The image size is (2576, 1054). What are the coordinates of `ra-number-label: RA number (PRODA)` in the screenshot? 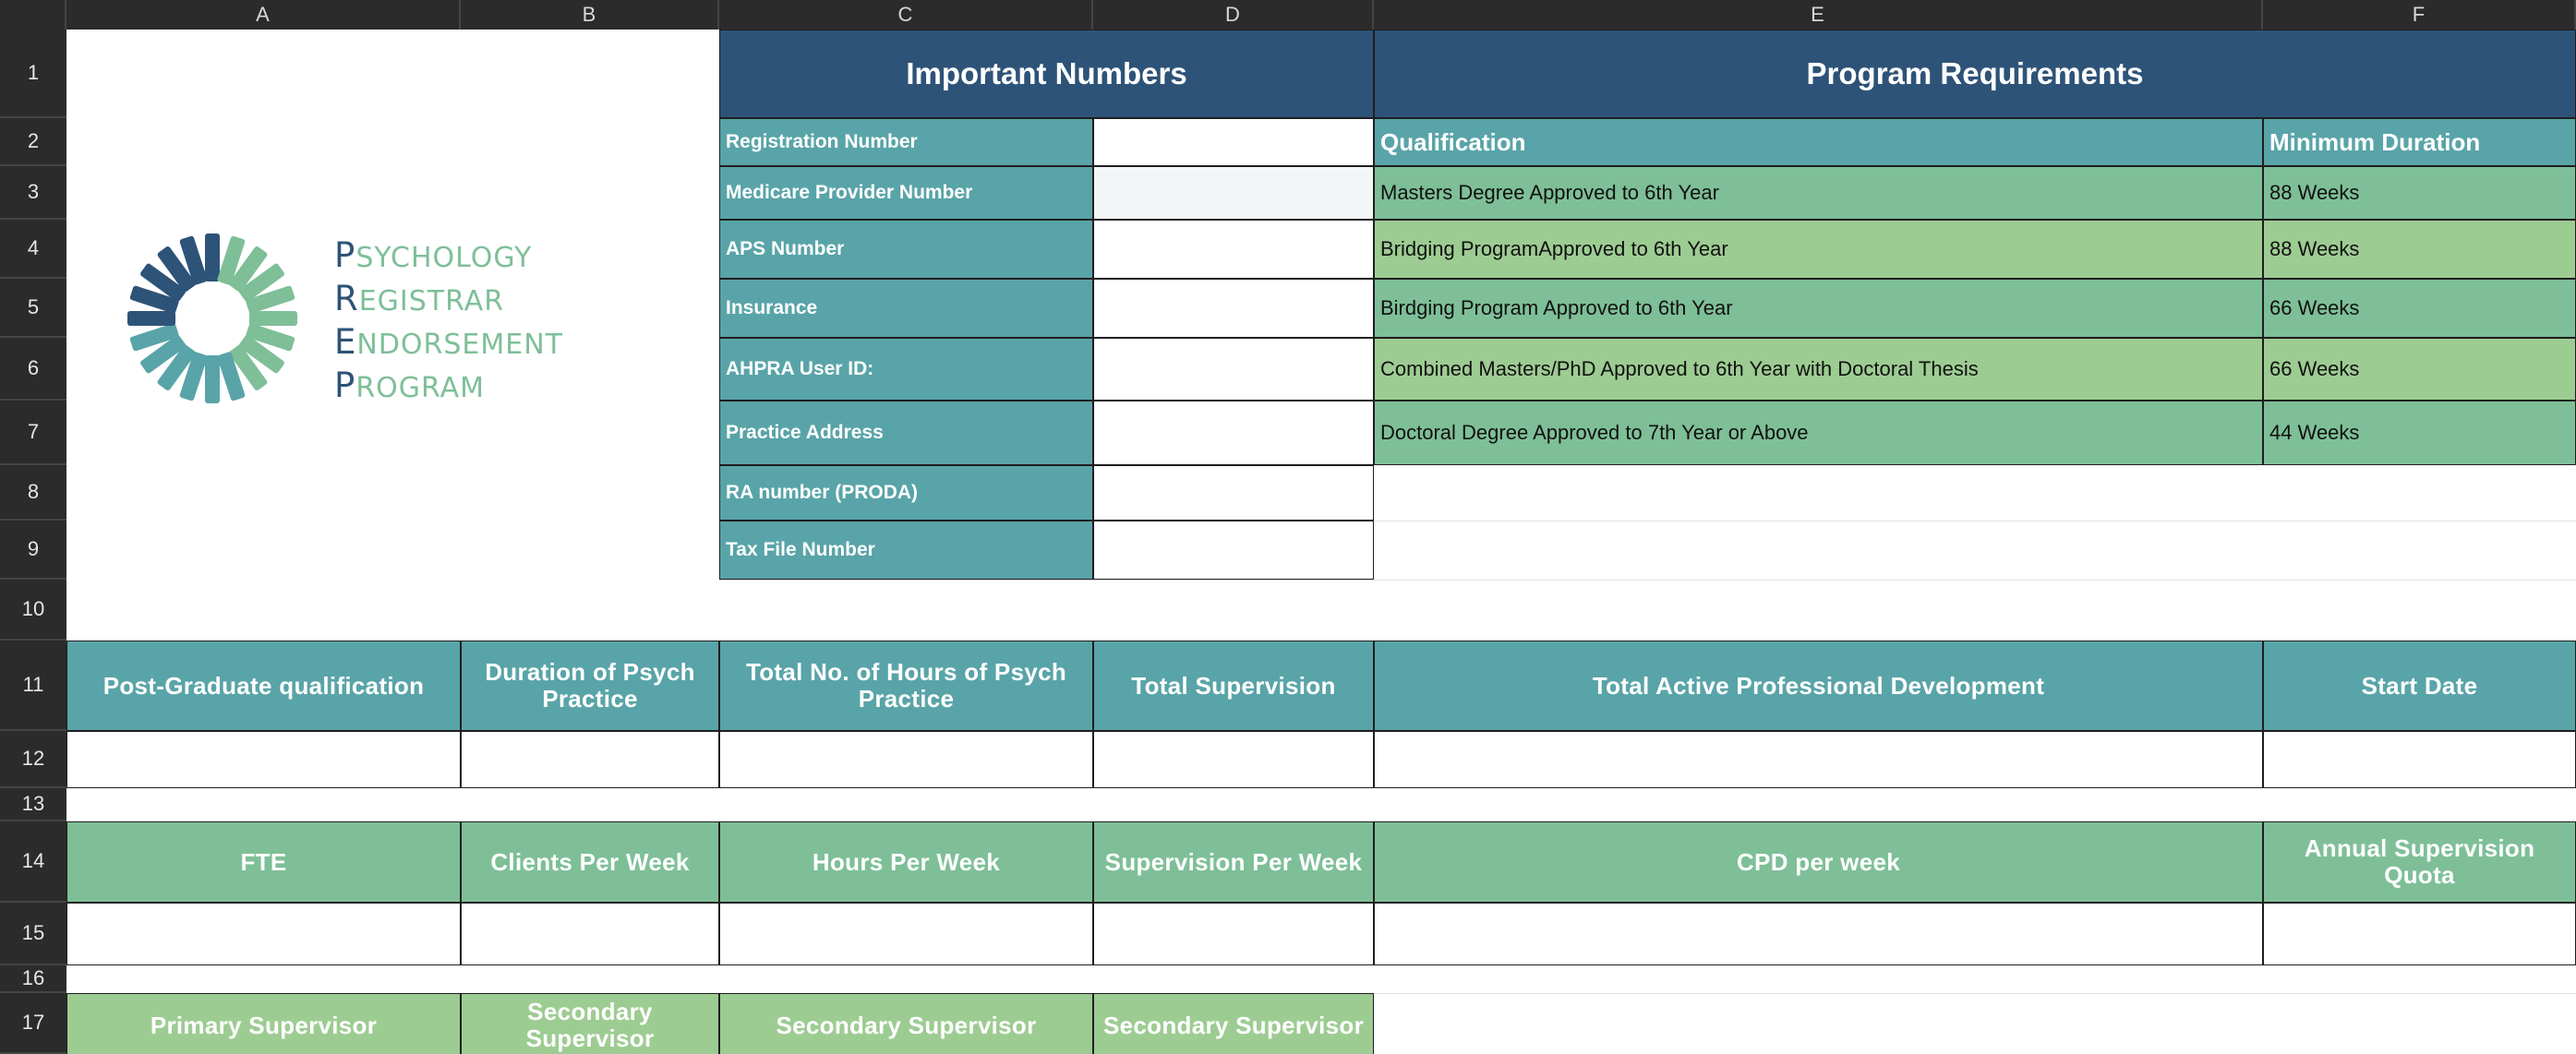 It's located at (906, 493).